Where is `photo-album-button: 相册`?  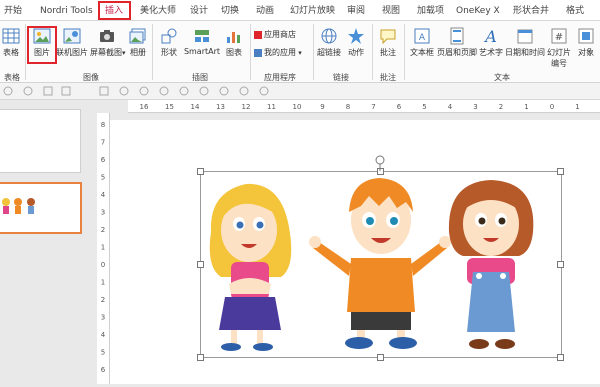 photo-album-button: 相册 is located at coordinates (138, 42).